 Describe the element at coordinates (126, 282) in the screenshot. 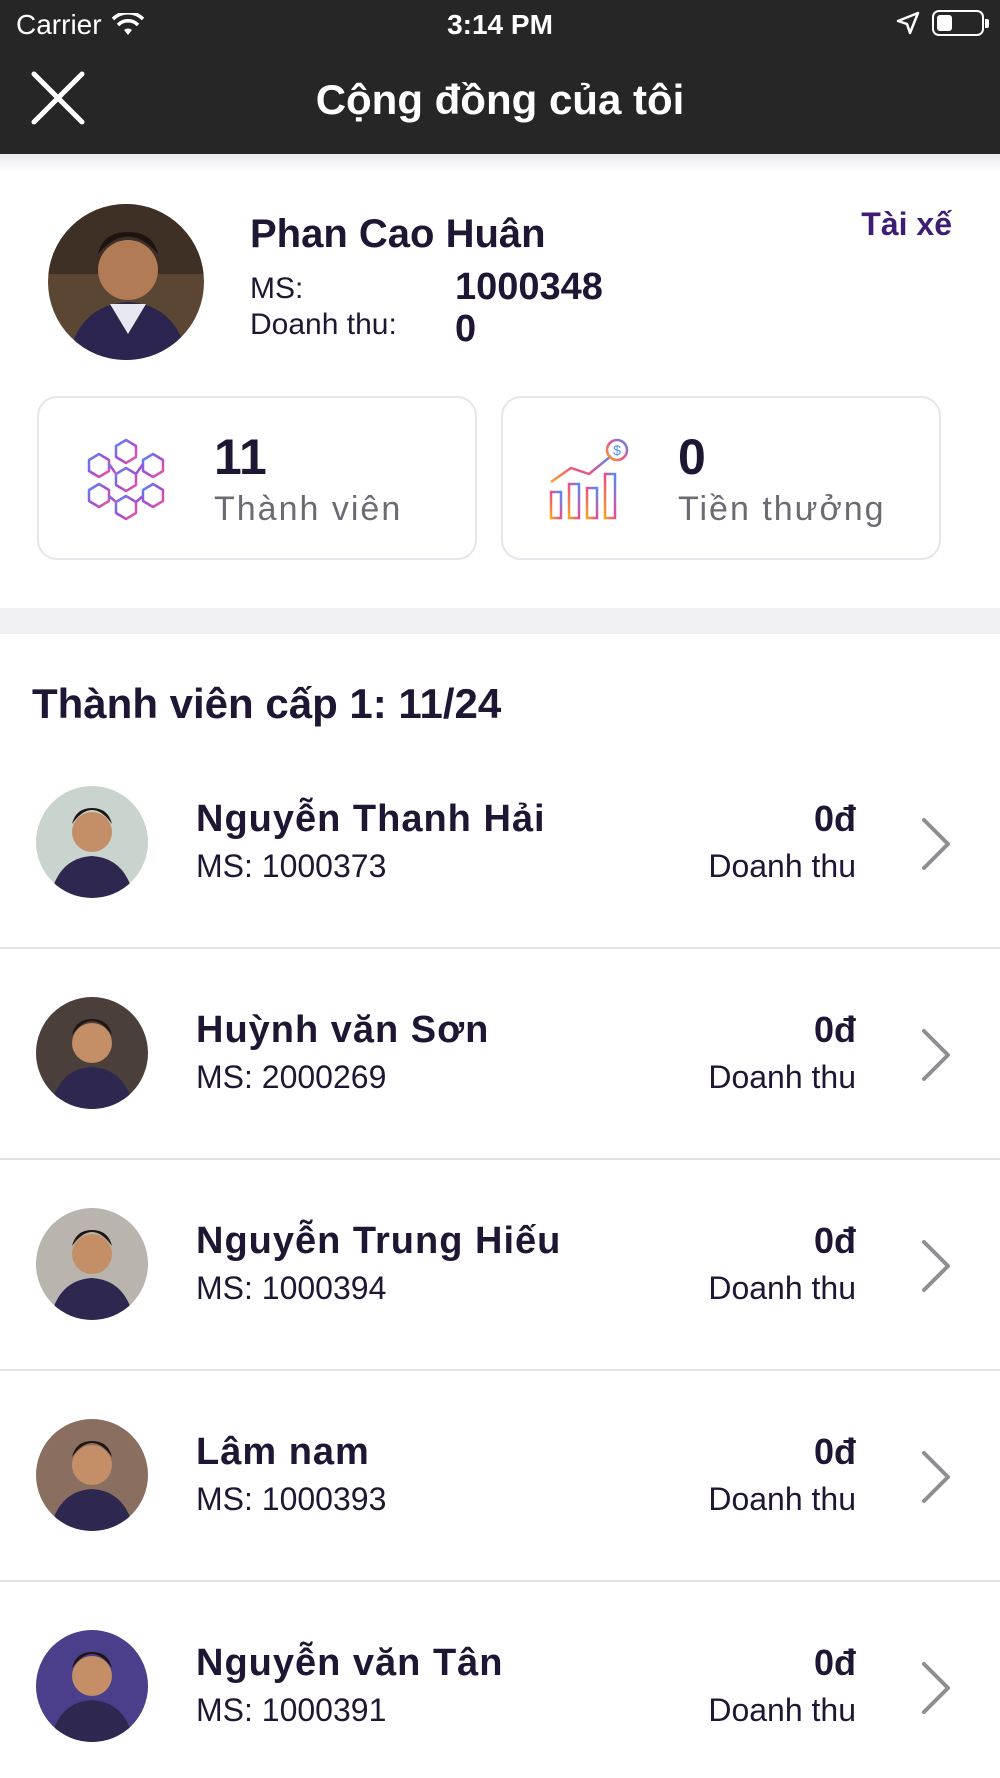

I see `avatar` at that location.